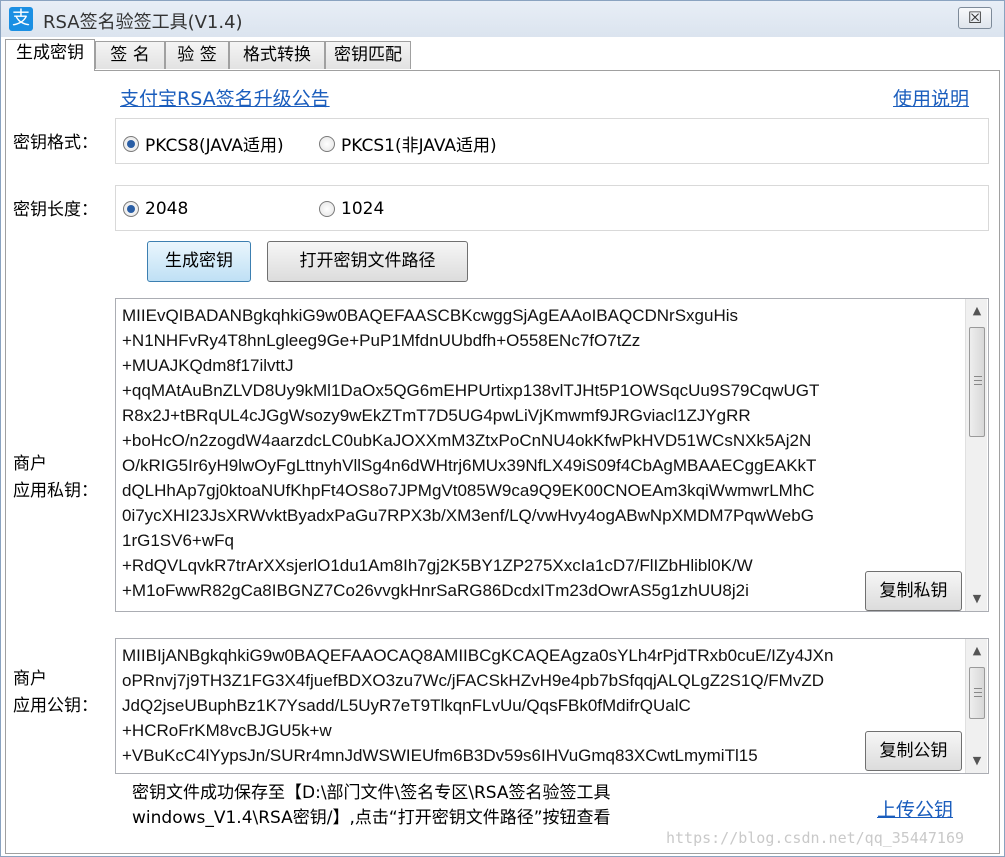 The width and height of the screenshot is (1005, 857). Describe the element at coordinates (931, 97) in the screenshot. I see `help-link: 使用说明` at that location.